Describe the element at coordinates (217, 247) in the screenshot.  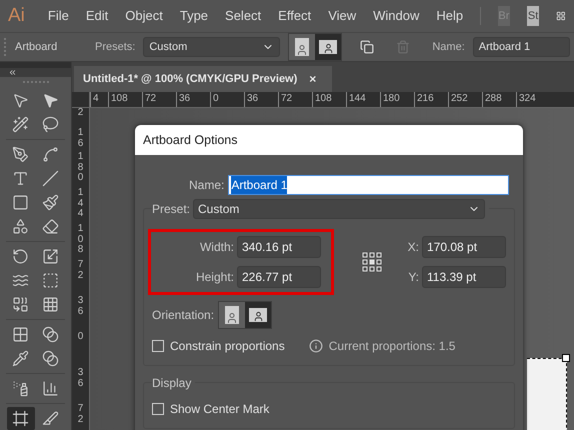
I see `field-label: Width:` at that location.